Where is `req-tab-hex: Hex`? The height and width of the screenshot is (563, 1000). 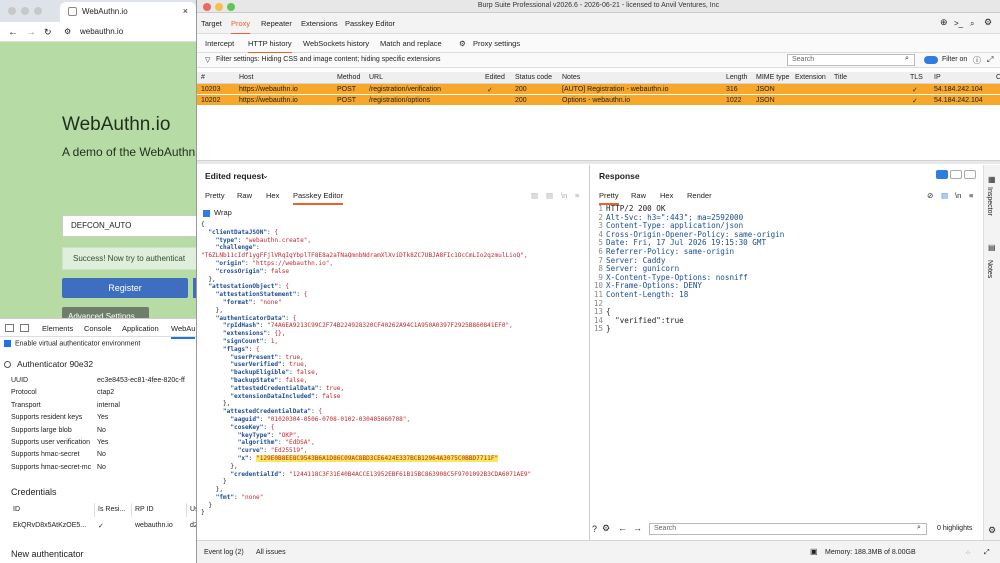
req-tab-hex: Hex is located at coordinates (272, 195).